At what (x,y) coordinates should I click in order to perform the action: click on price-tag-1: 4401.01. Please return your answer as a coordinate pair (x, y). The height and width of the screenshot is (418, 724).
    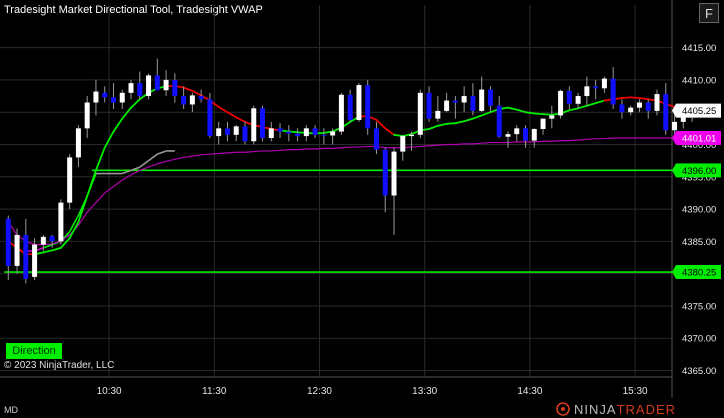
    Looking at the image, I should click on (696, 137).